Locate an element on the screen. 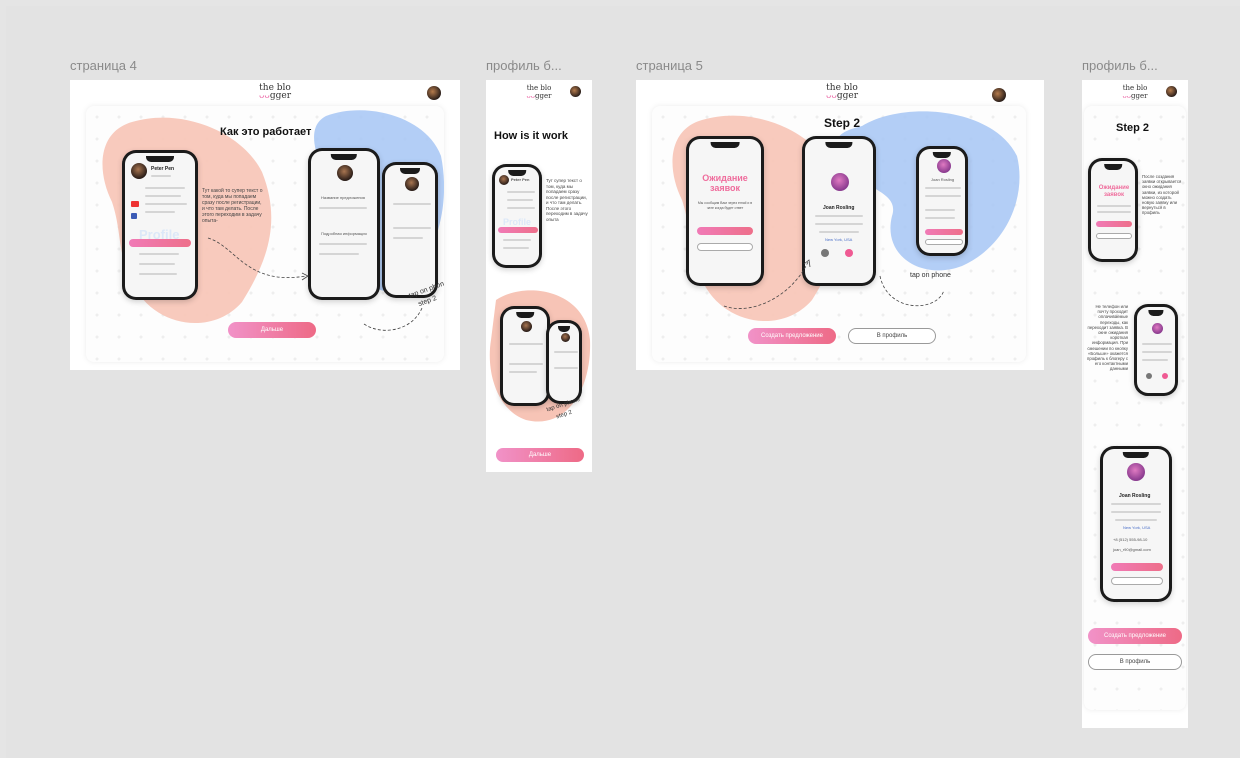 This screenshot has height=758, width=1240. phone-screen: Joan Rosling New York, USA is located at coordinates (839, 211).